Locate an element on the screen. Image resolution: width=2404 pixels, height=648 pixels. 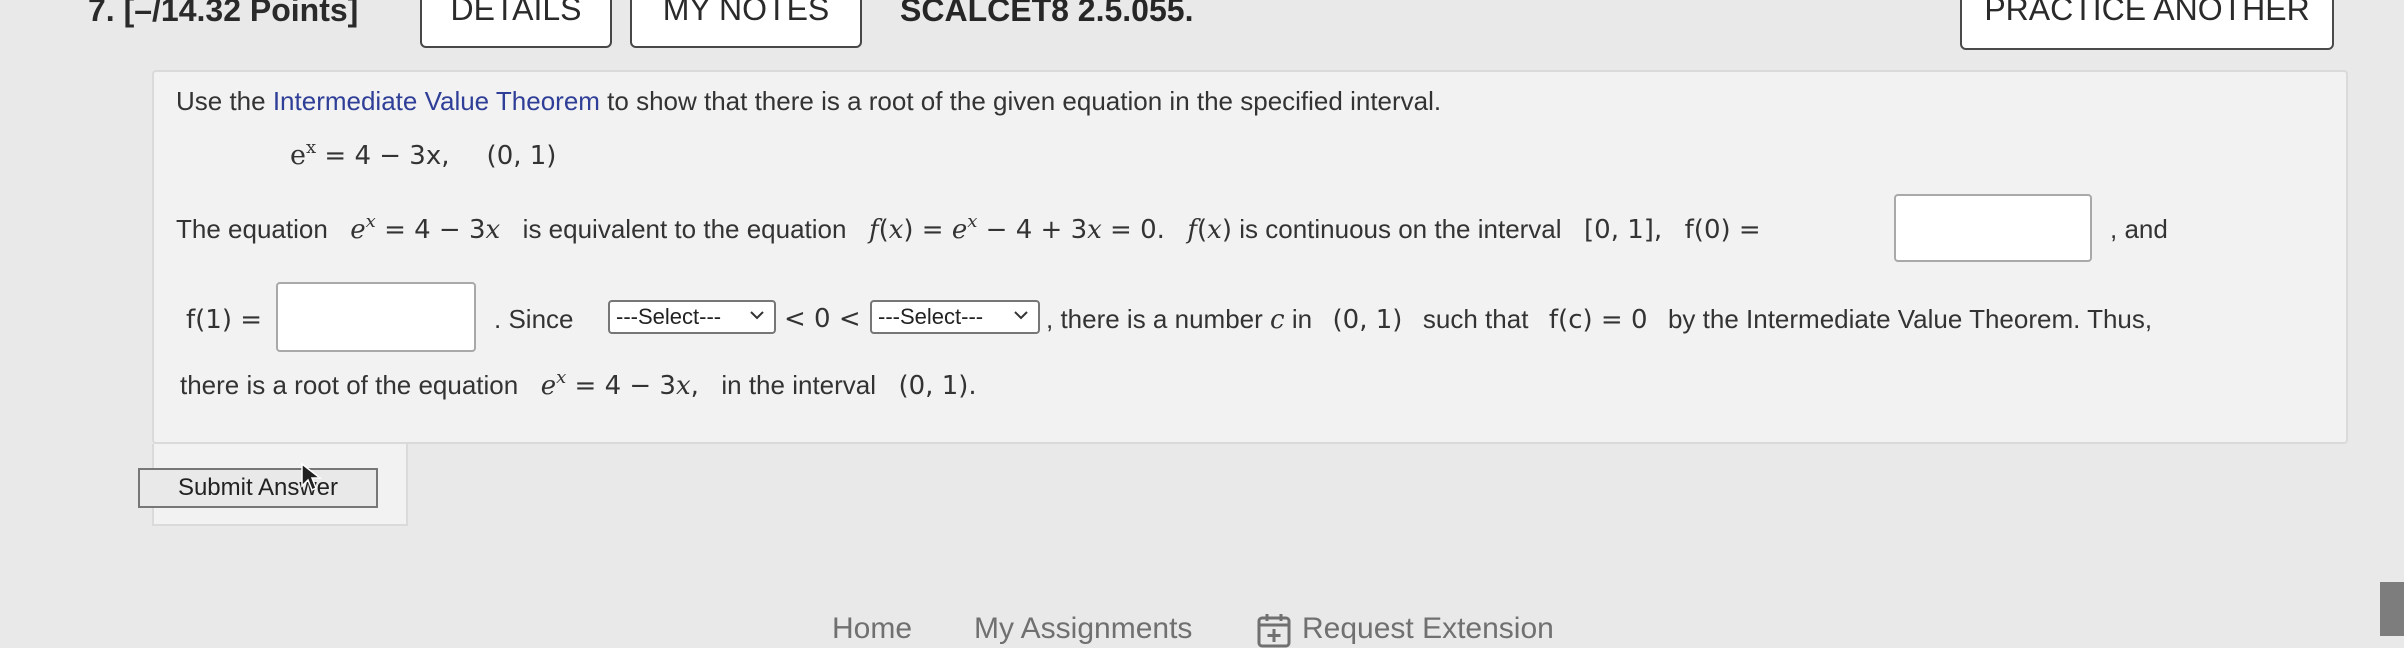
lt-zero-lt: < 0 < is located at coordinates (822, 319).